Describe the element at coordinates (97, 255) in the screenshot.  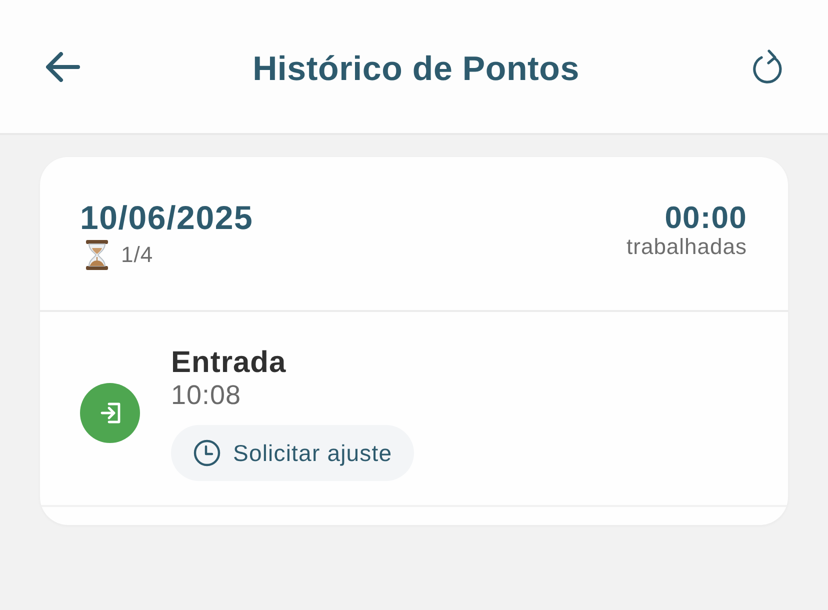
I see `hourglass-icon` at that location.